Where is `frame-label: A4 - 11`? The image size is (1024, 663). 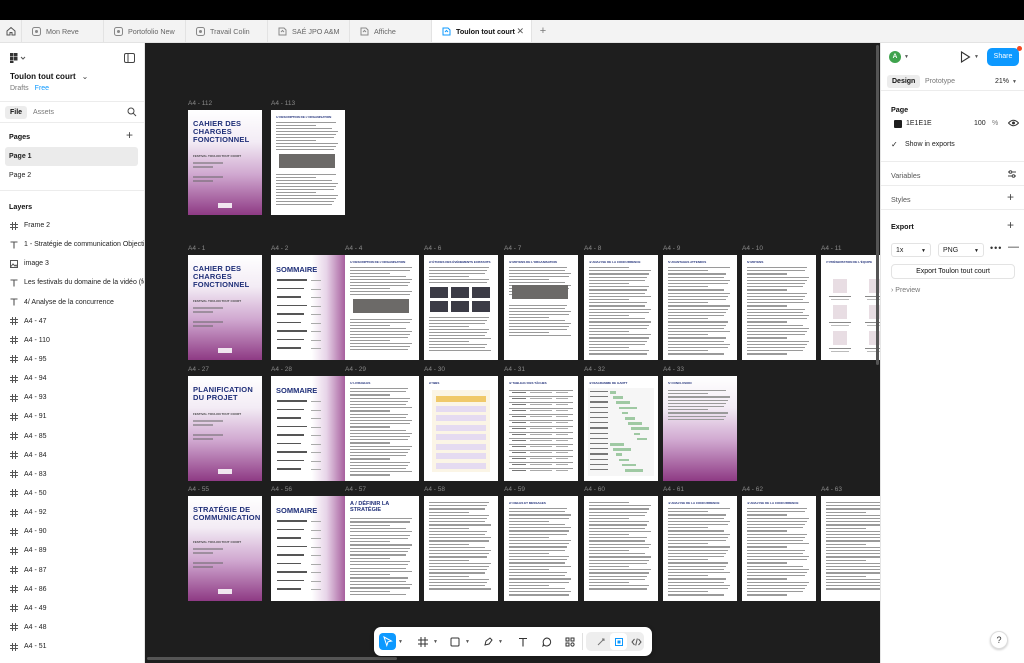 frame-label: A4 - 11 is located at coordinates (831, 248).